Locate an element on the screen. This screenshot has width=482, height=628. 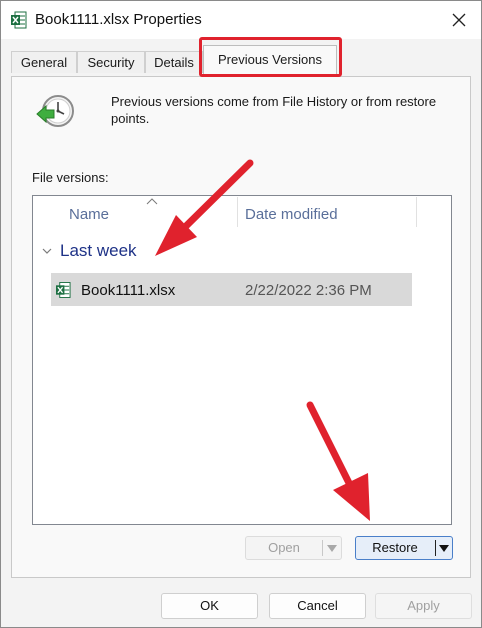
open-button-label: Open is located at coordinates (284, 547).